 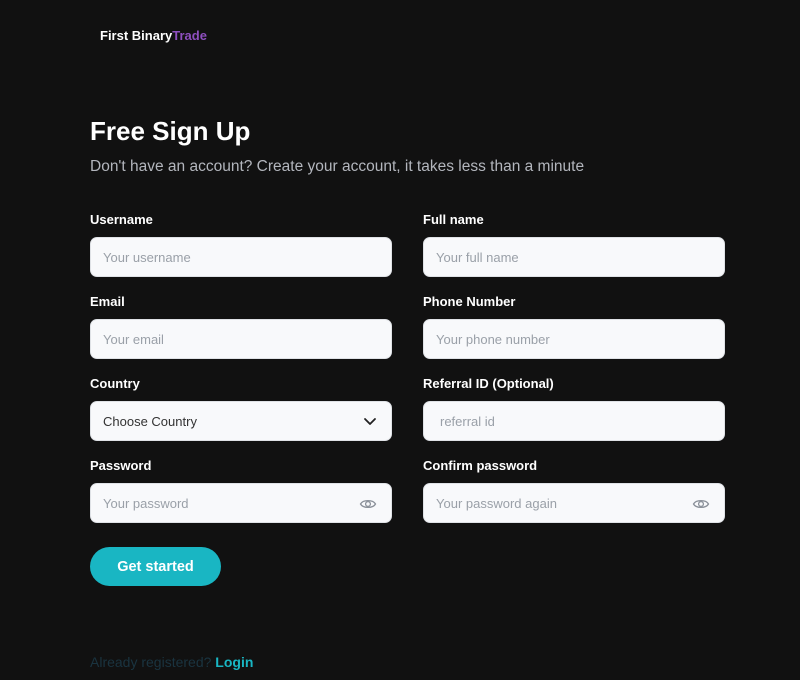 I want to click on username-label: Username, so click(x=121, y=219).